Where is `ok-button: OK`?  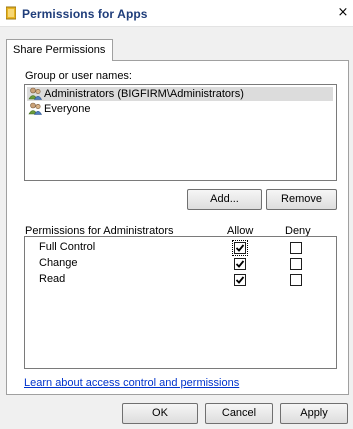
ok-button: OK is located at coordinates (160, 413).